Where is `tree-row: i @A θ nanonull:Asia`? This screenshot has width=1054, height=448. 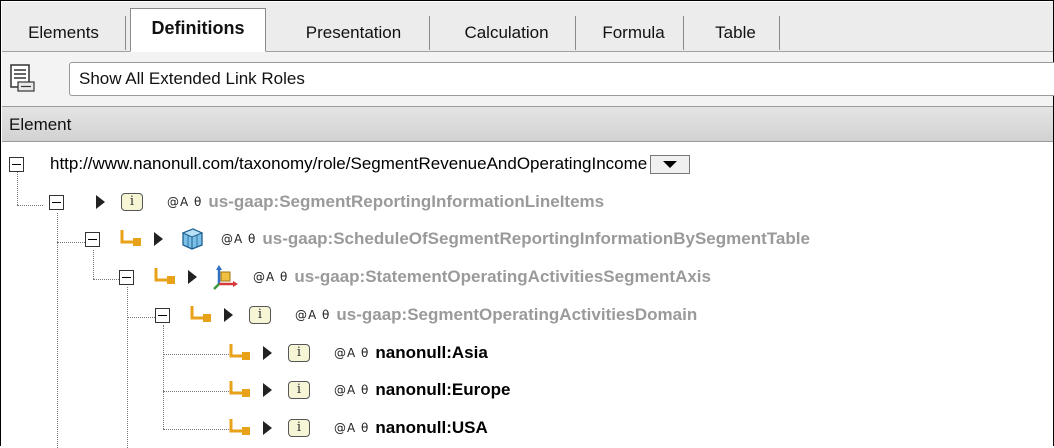
tree-row: i @A θ nanonull:Asia is located at coordinates (357, 353).